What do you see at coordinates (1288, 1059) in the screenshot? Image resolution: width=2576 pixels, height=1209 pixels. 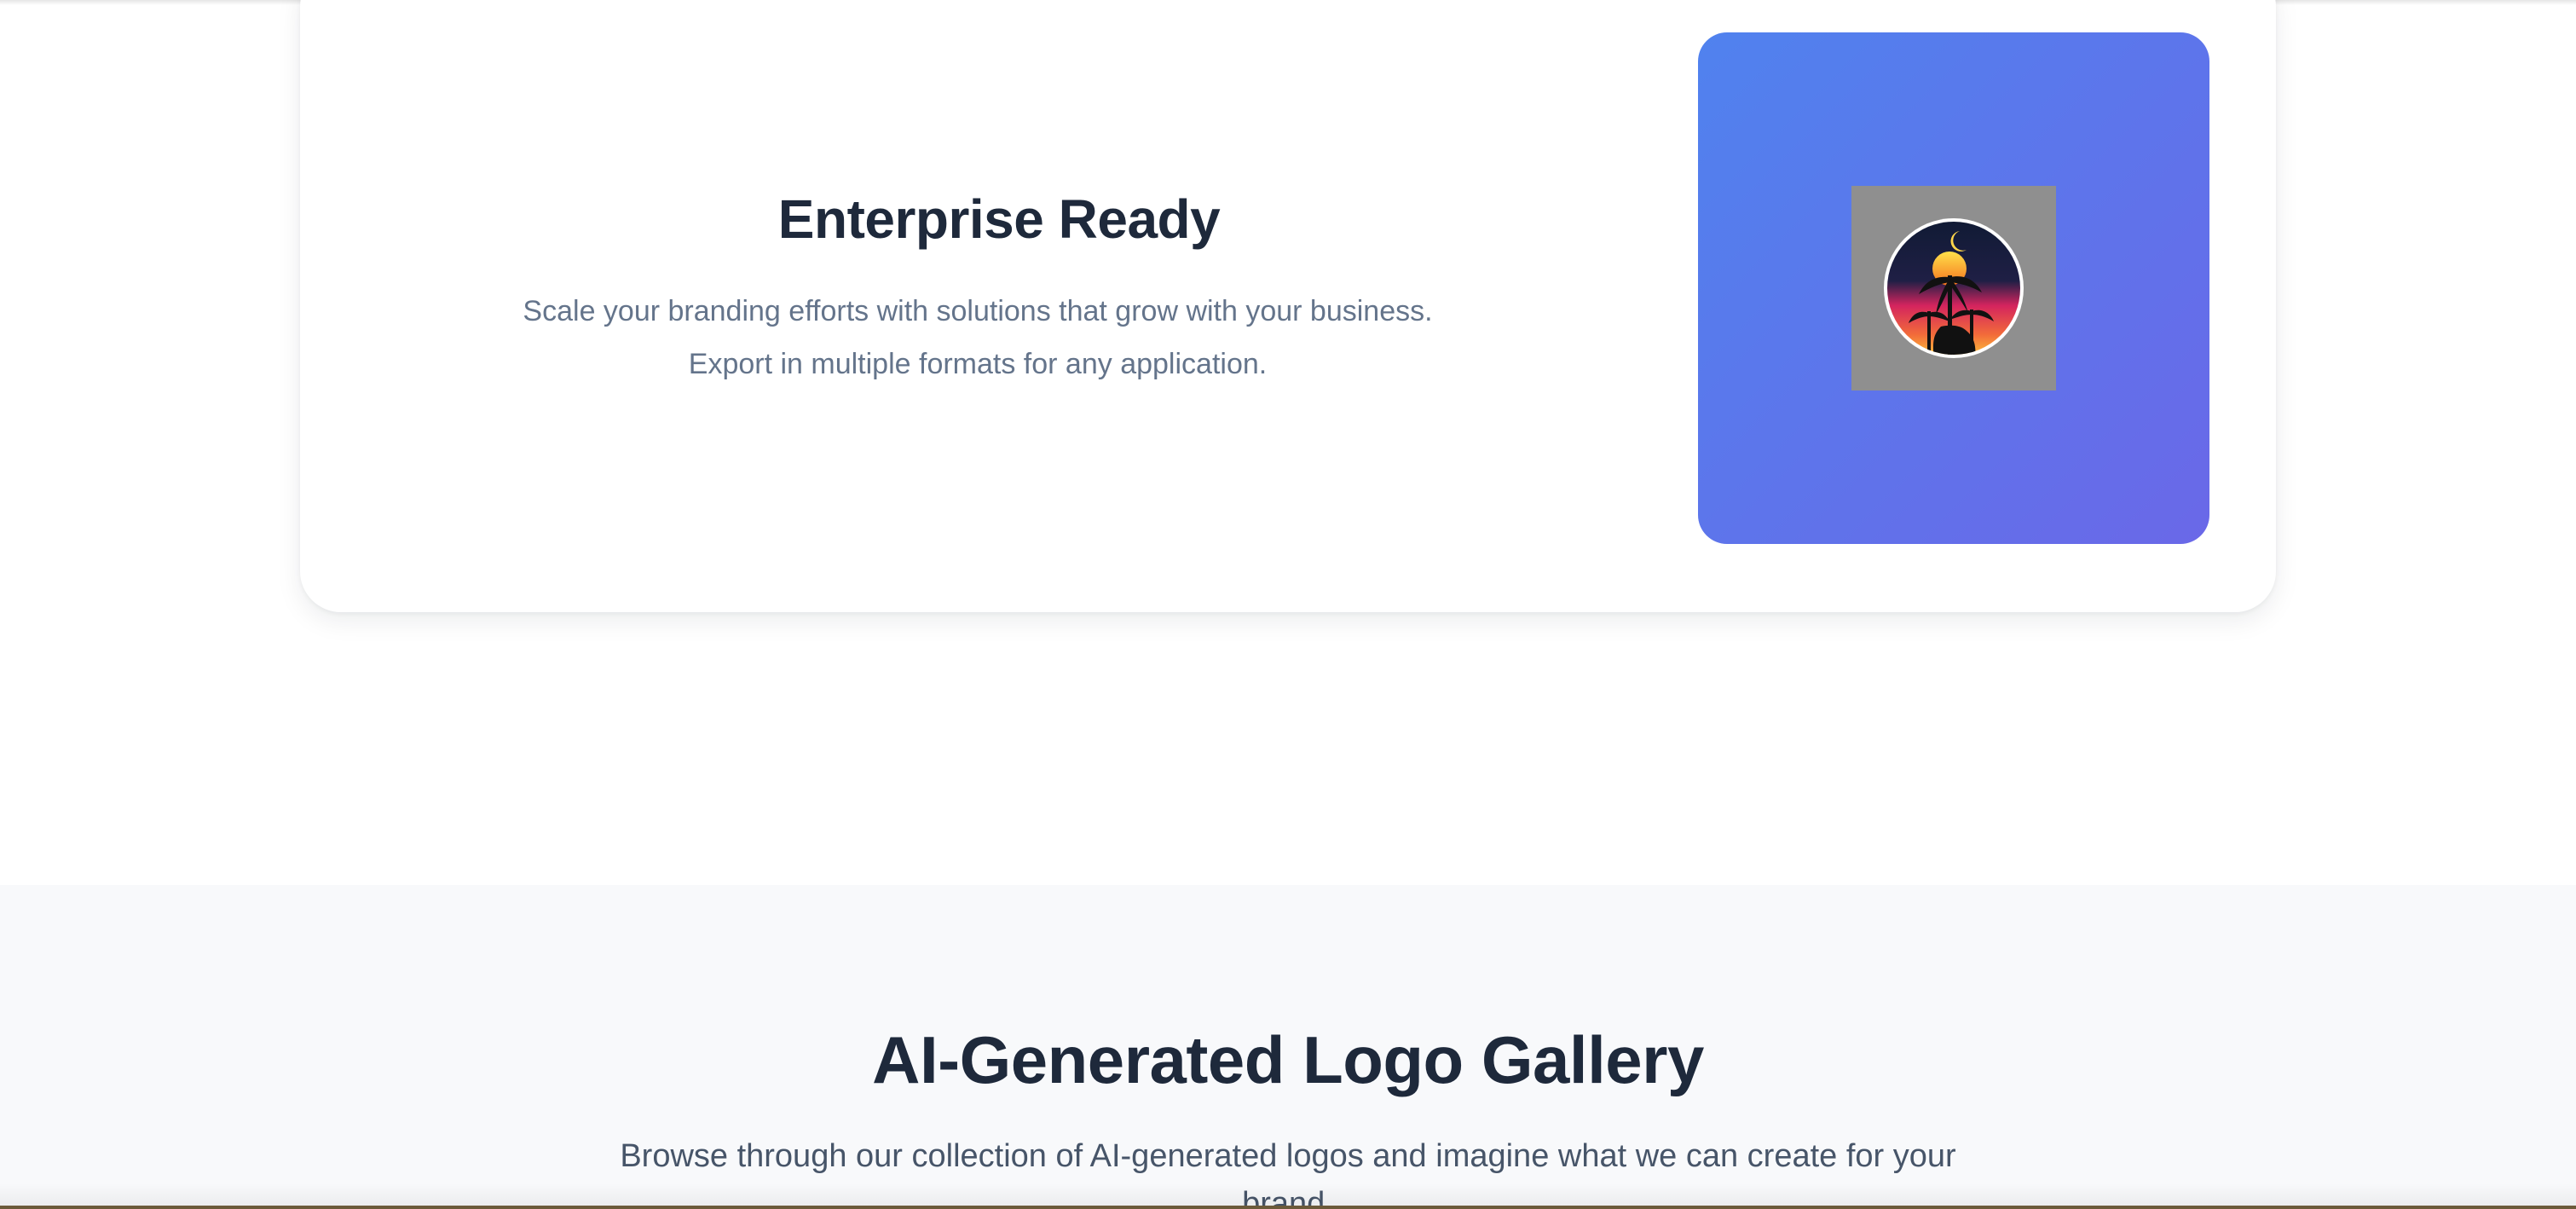 I see `gallery-title: AI-Generated Logo Gallery` at bounding box center [1288, 1059].